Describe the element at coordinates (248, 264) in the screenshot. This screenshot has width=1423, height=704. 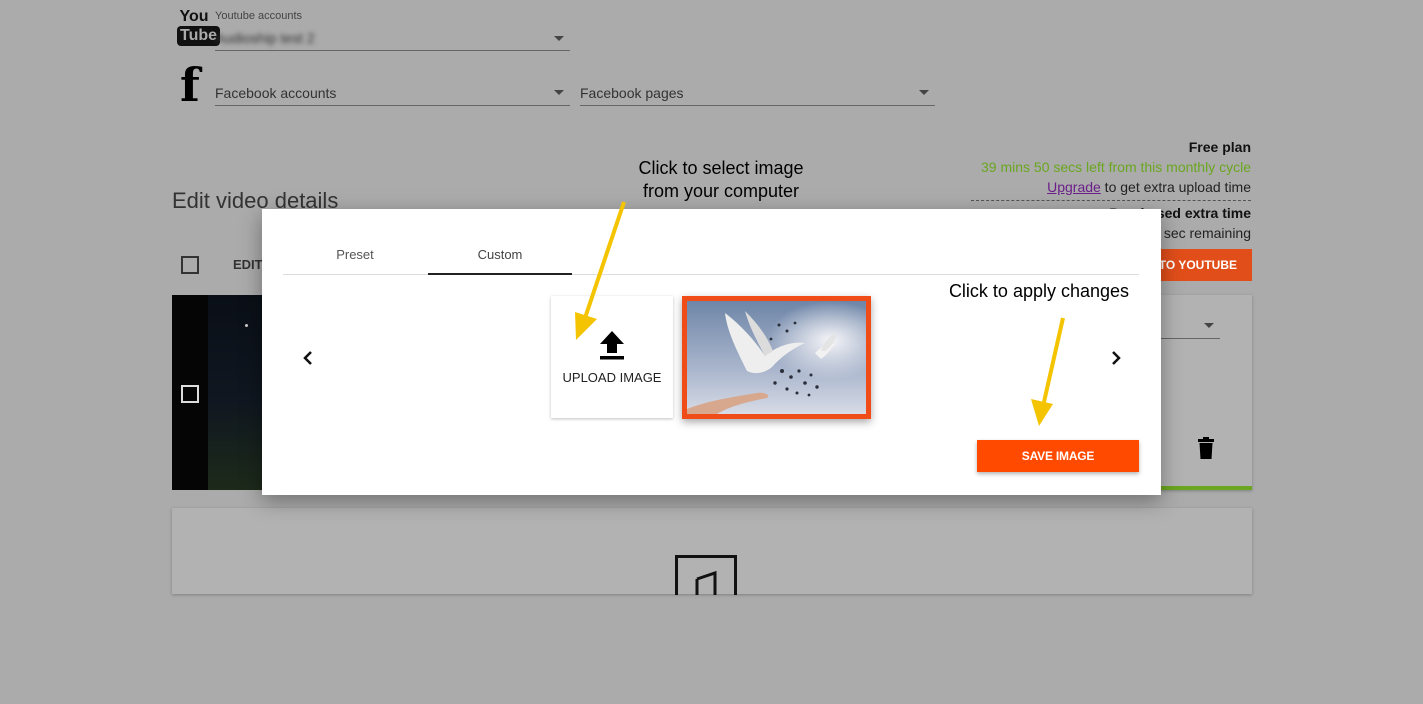
I see `edit-label: EDIT` at that location.